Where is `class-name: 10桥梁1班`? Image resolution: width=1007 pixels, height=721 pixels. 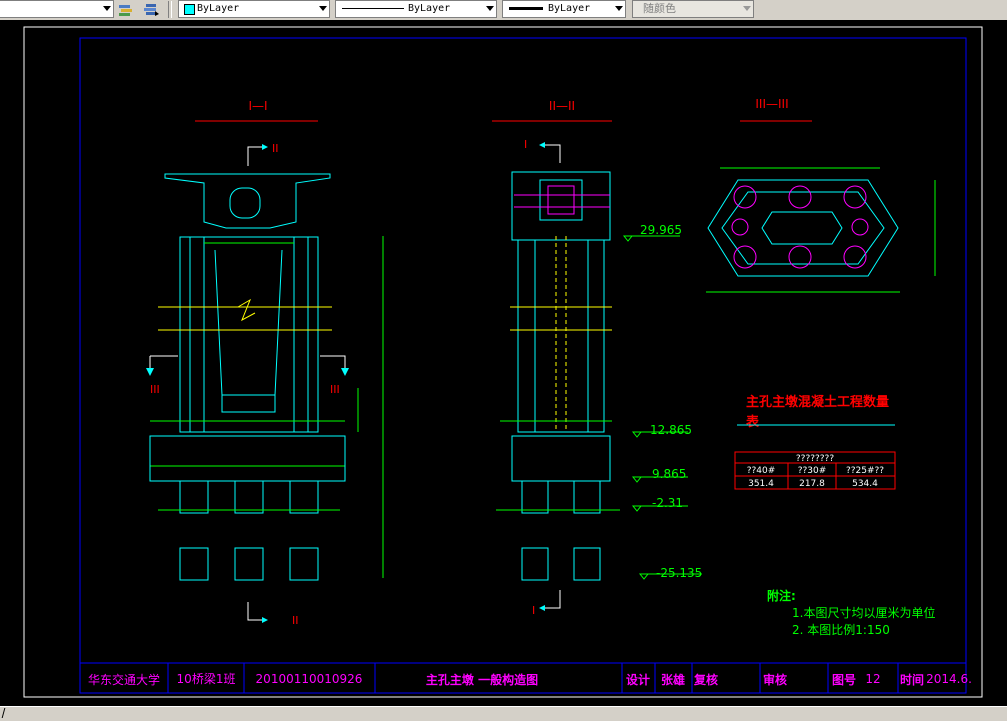
class-name: 10桥梁1班 is located at coordinates (206, 678).